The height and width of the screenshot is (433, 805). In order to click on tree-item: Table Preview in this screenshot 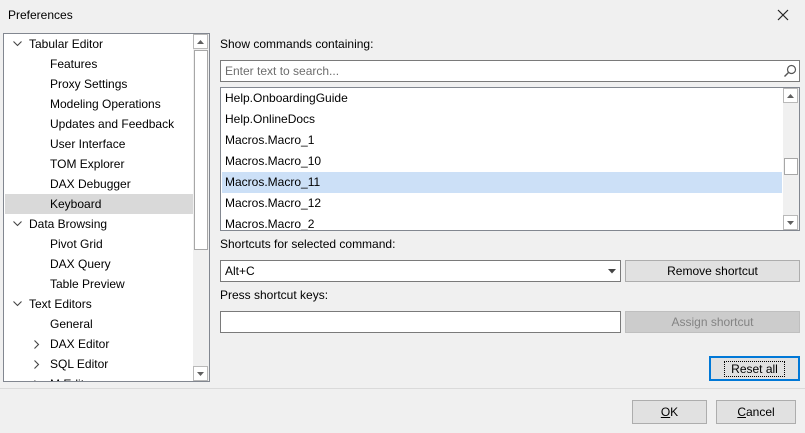, I will do `click(99, 284)`.